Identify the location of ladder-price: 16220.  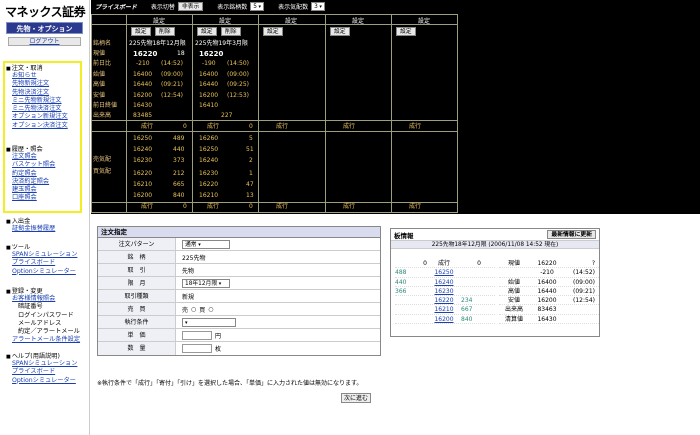
(444, 300).